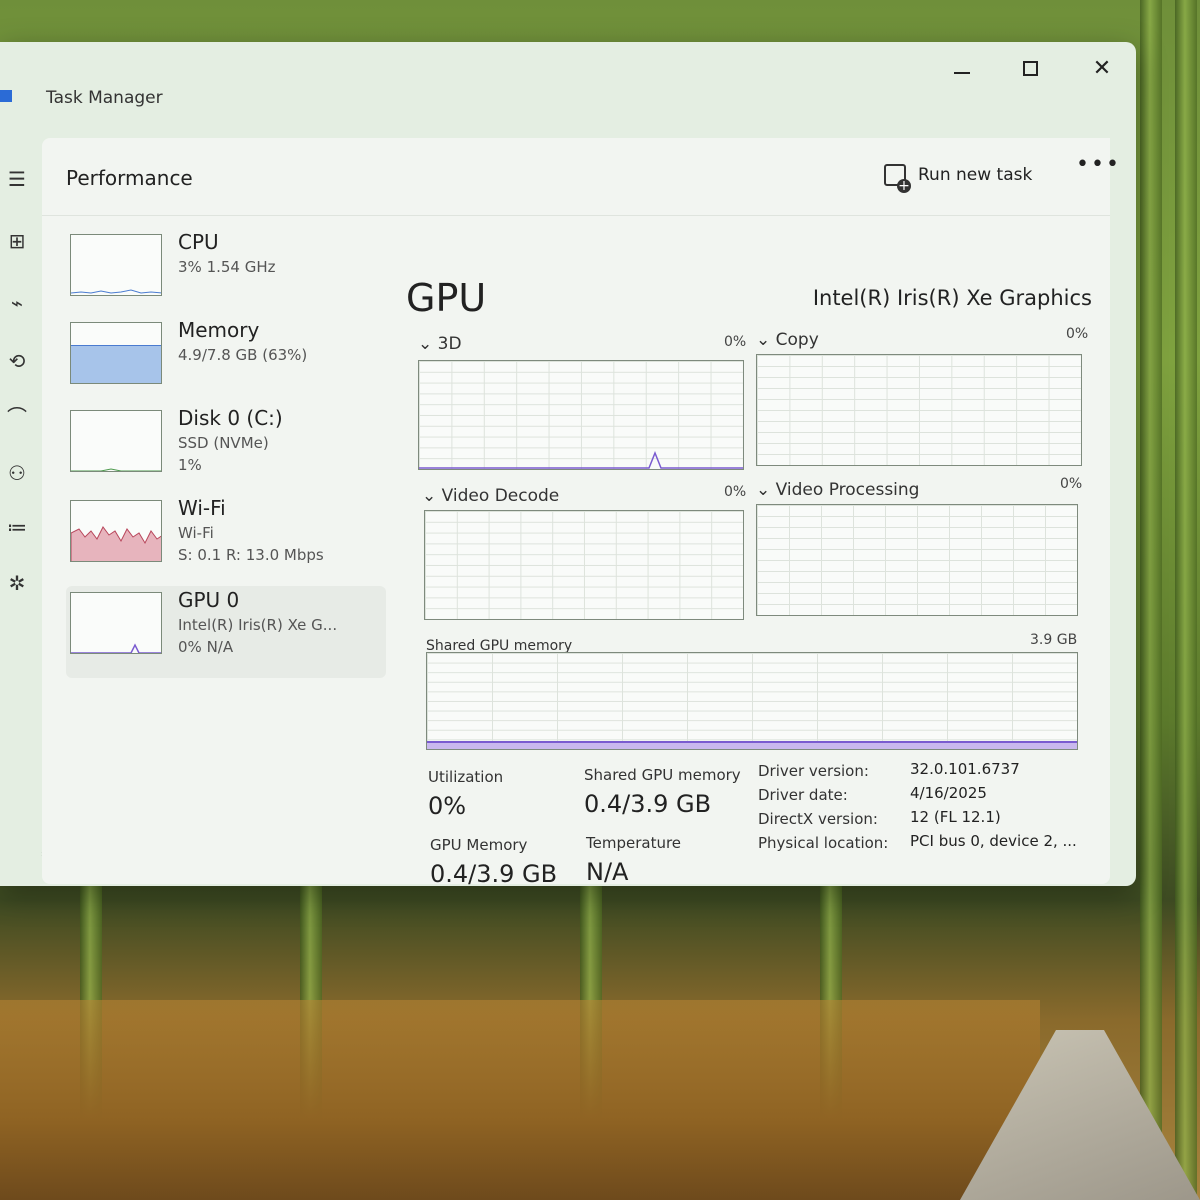  Describe the element at coordinates (1054, 640) in the screenshot. I see `shared-memory-max: 3.9 GB` at that location.